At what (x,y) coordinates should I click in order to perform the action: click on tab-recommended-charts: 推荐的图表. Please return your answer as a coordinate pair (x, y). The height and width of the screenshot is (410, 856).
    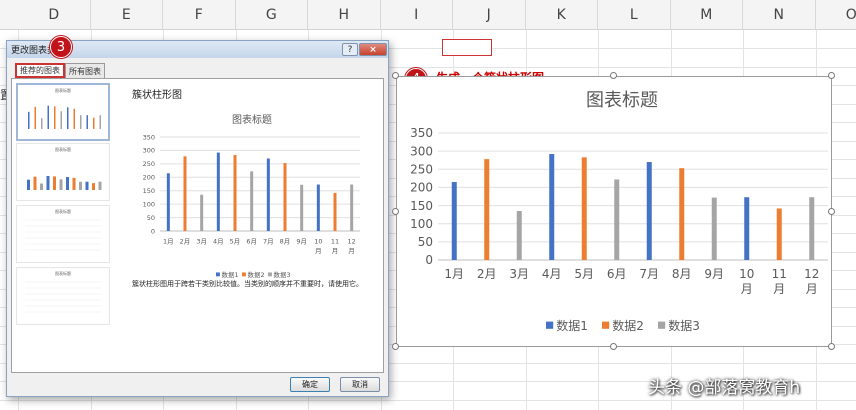
    Looking at the image, I should click on (40, 70).